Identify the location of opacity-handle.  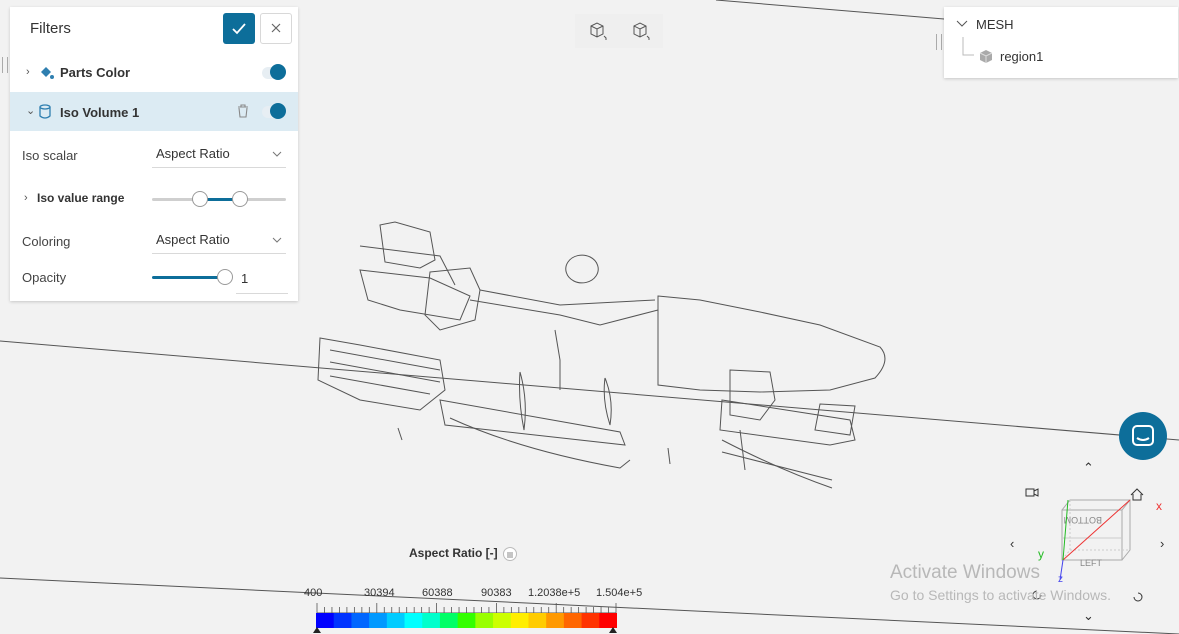
(225, 277).